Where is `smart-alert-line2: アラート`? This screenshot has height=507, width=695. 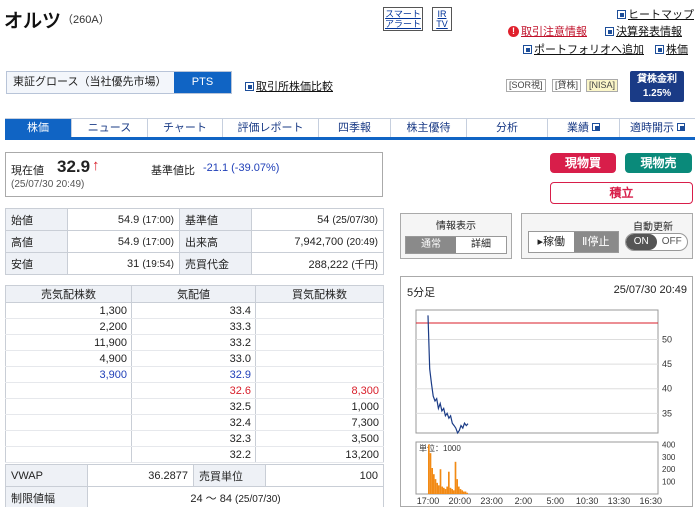 smart-alert-line2: アラート is located at coordinates (402, 24).